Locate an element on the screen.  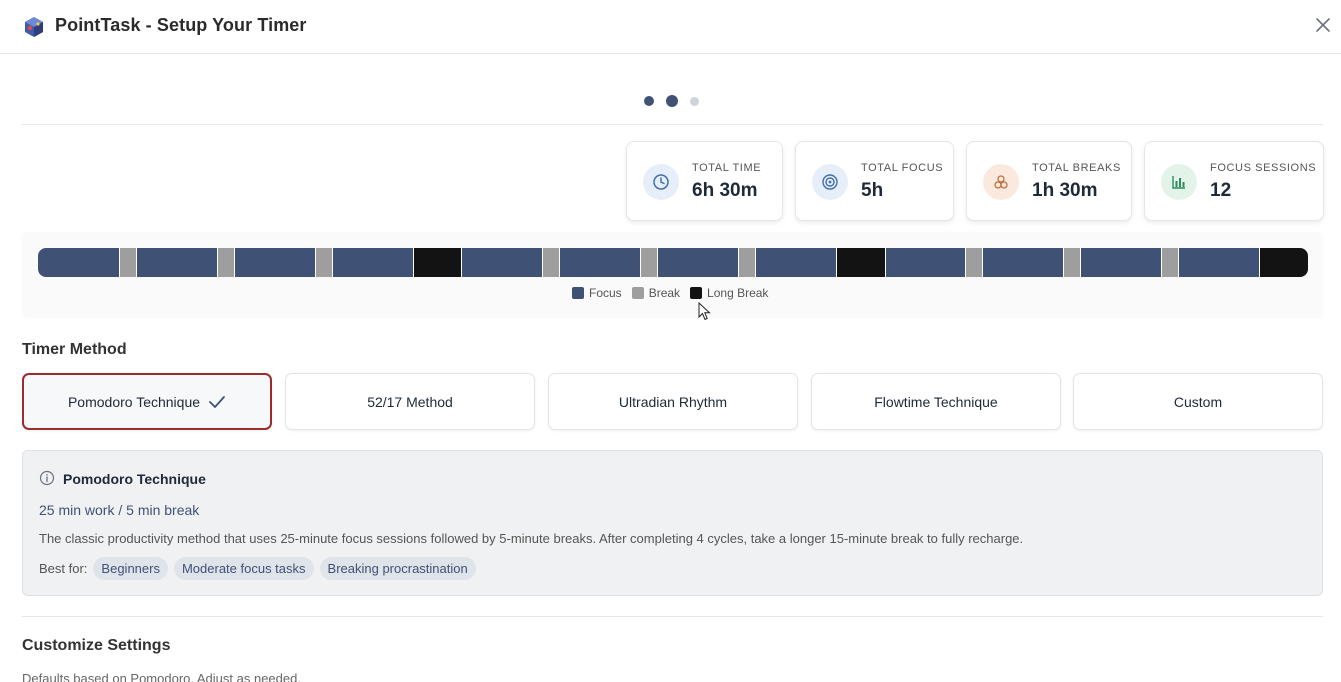
legend-item-break: Break is located at coordinates (656, 293).